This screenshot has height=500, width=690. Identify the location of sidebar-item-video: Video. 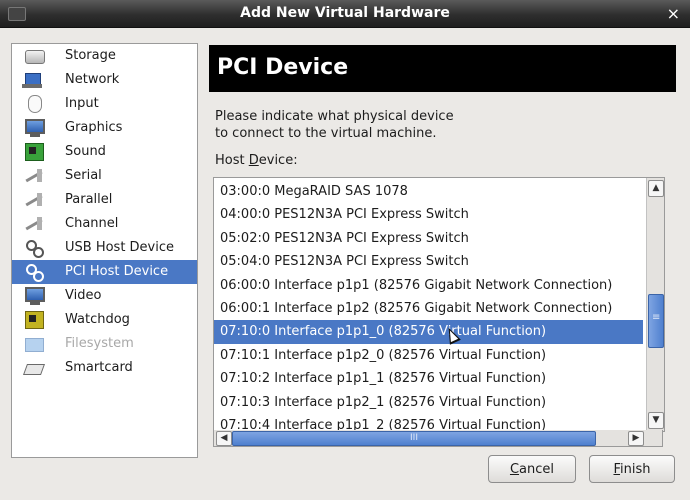
(104, 296).